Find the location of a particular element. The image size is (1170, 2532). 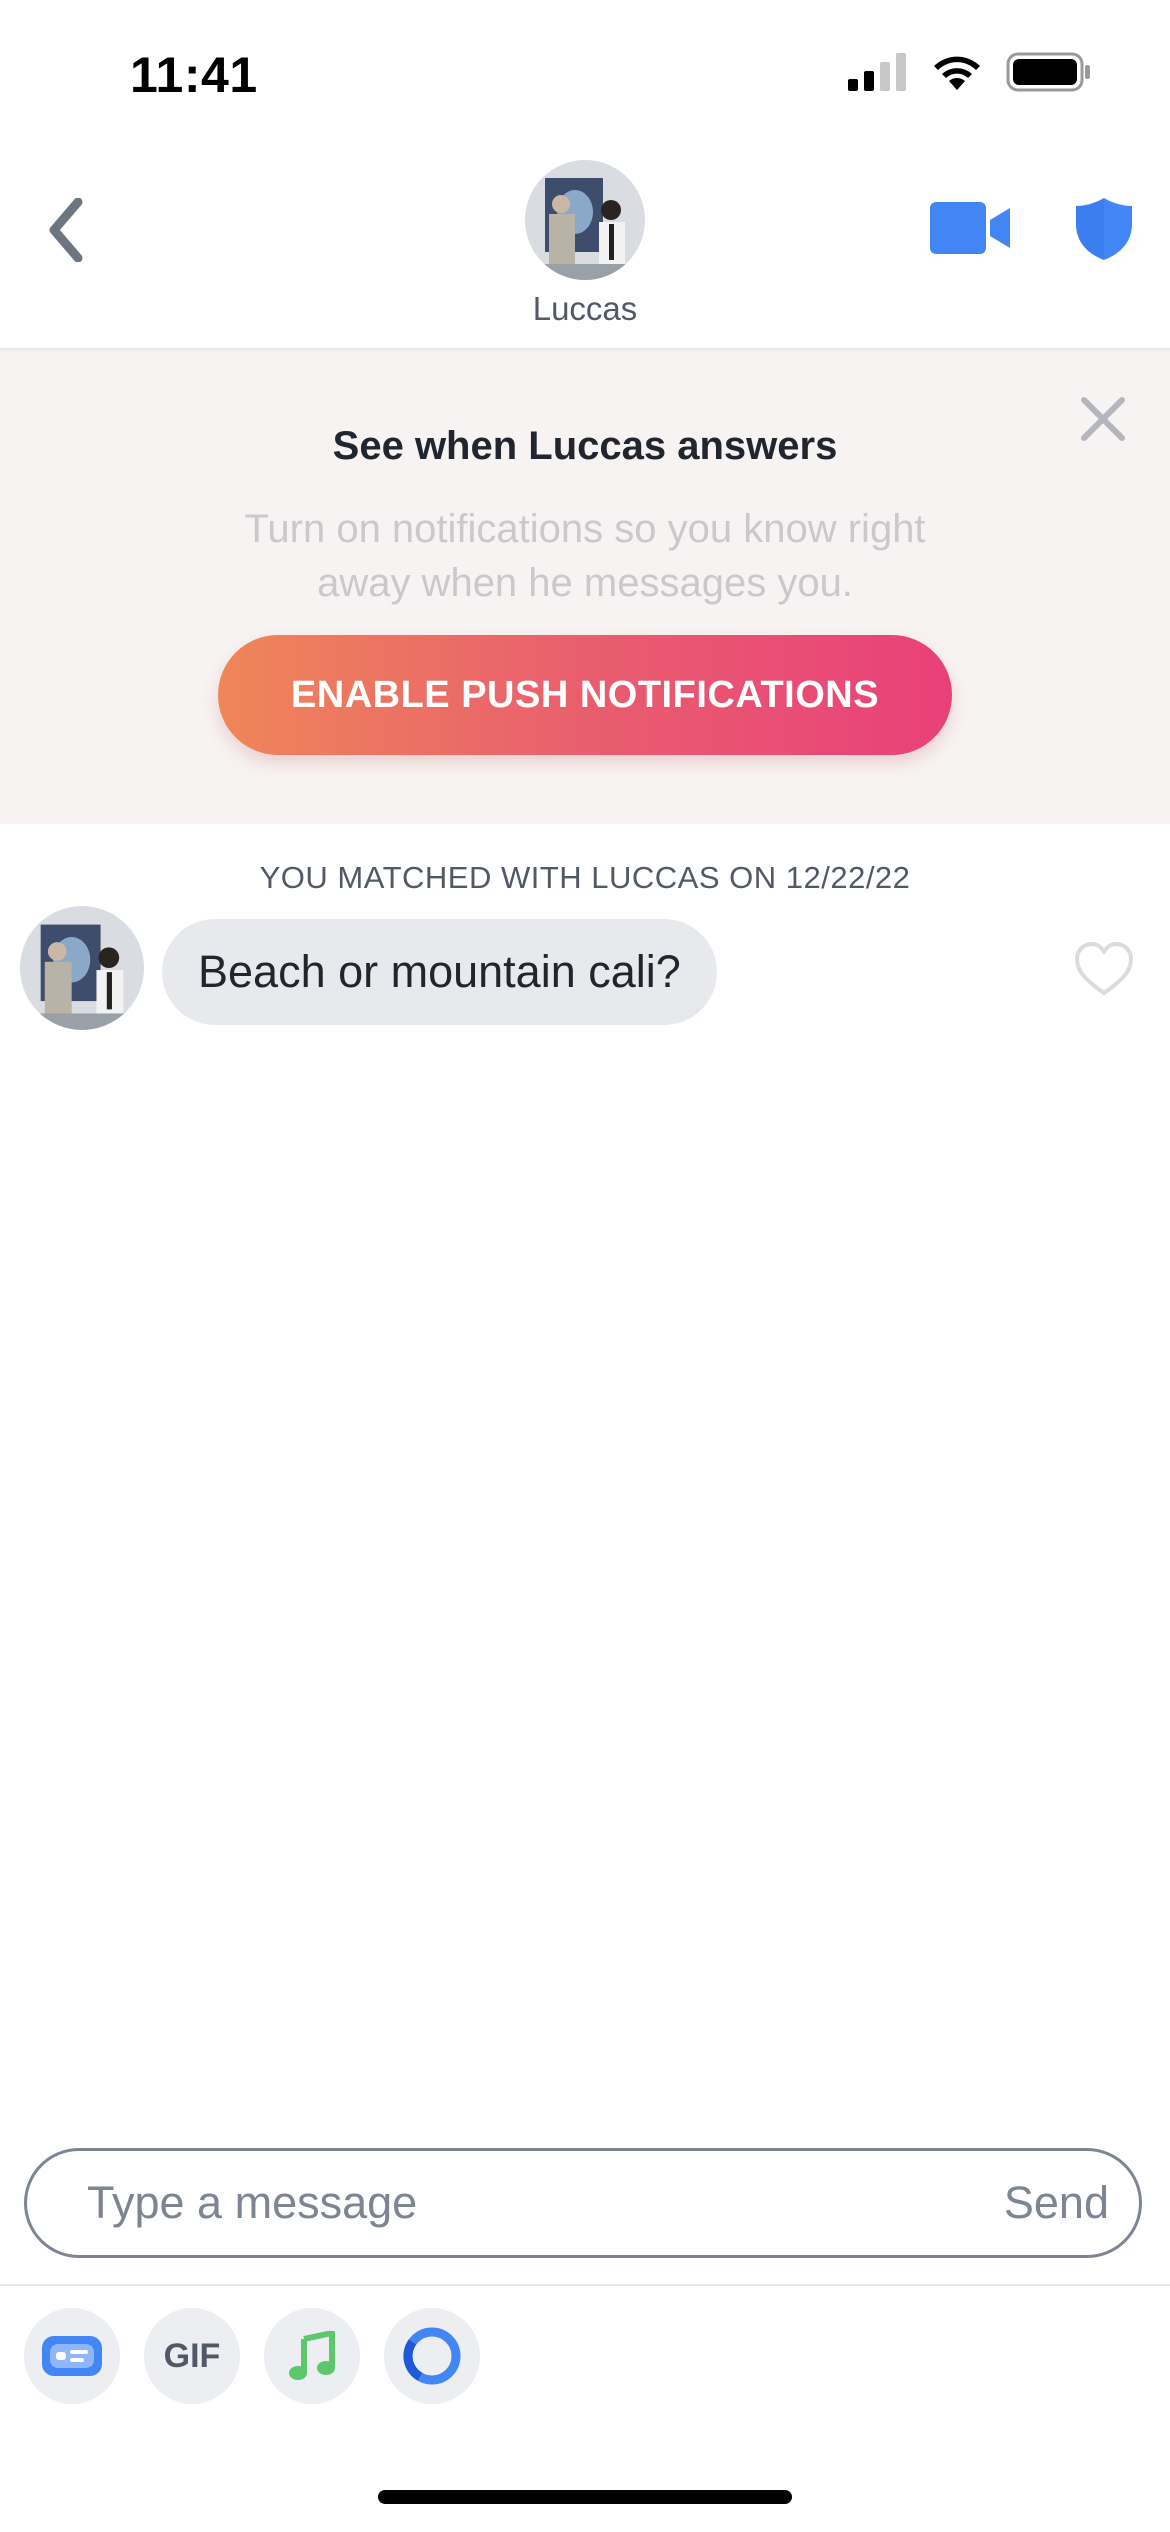

video-call-button is located at coordinates (972, 228).